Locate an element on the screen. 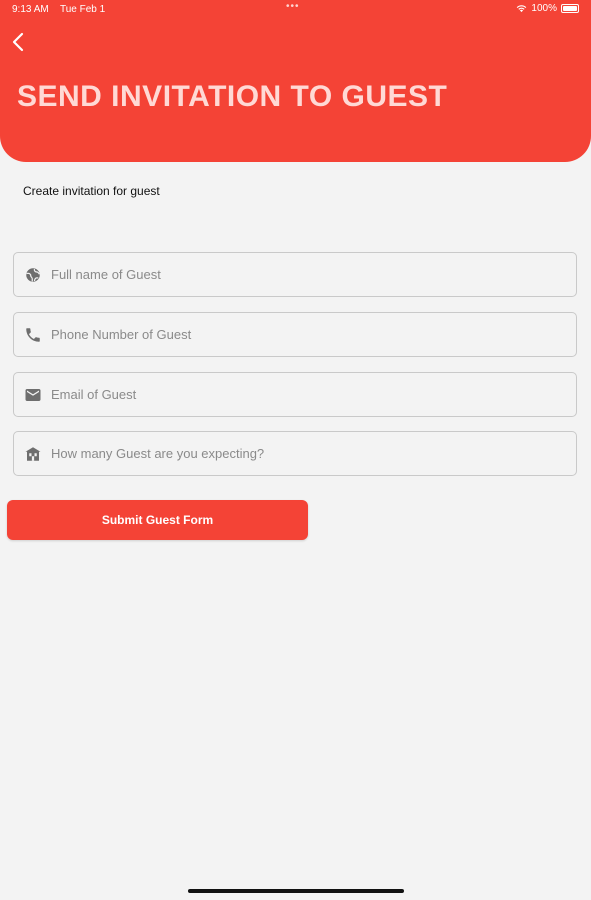 The height and width of the screenshot is (900, 591). battery-percent: 100% is located at coordinates (544, 8).